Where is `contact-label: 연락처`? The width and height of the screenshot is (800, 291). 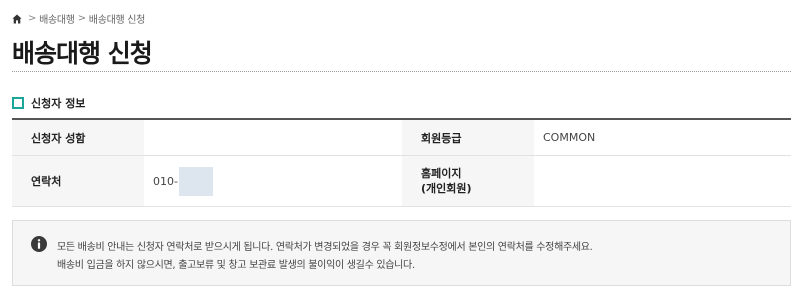 contact-label: 연락처 is located at coordinates (78, 181).